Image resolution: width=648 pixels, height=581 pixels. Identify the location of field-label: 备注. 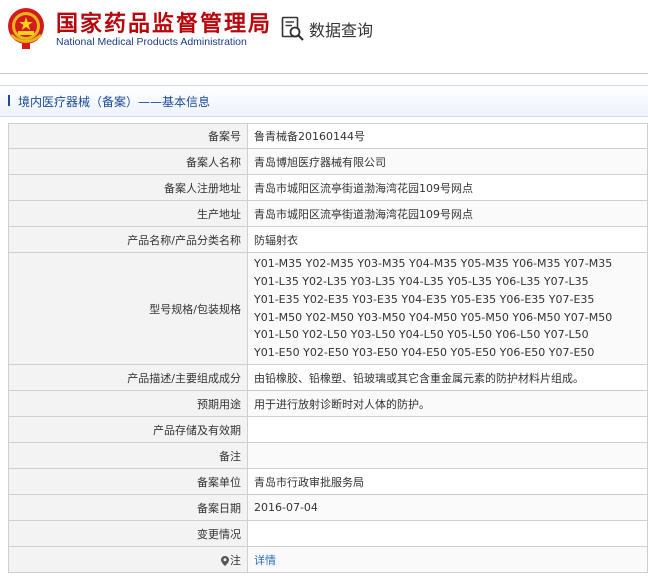
(128, 455).